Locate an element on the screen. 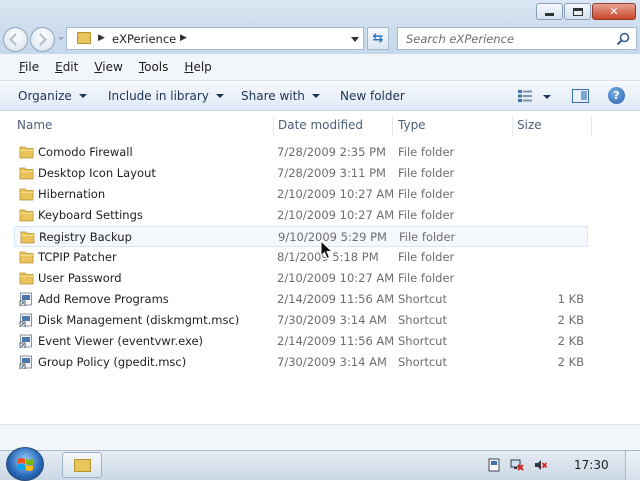 This screenshot has width=640, height=481. help-icon: ? is located at coordinates (616, 95).